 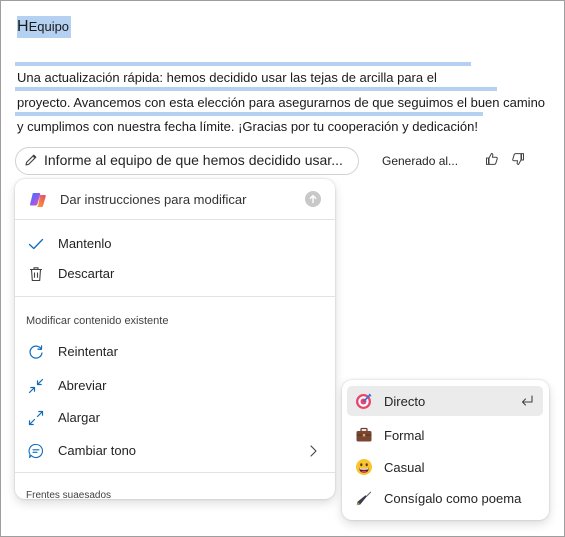 What do you see at coordinates (445, 435) in the screenshot?
I see `tone-option-formal: Formal` at bounding box center [445, 435].